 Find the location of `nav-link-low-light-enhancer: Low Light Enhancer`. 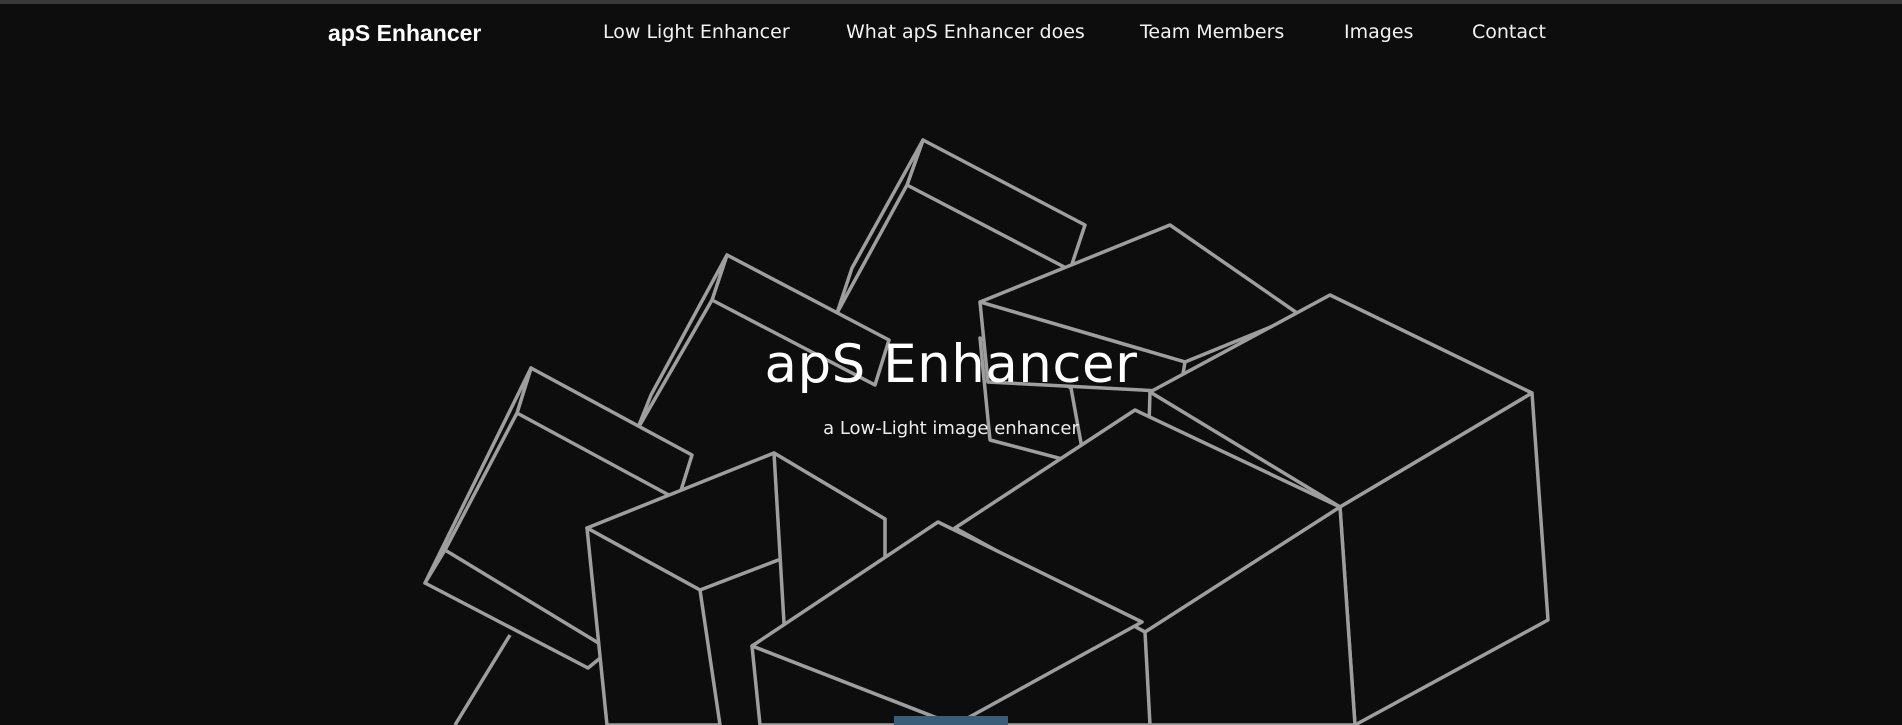

nav-link-low-light-enhancer: Low Light Enhancer is located at coordinates (696, 32).